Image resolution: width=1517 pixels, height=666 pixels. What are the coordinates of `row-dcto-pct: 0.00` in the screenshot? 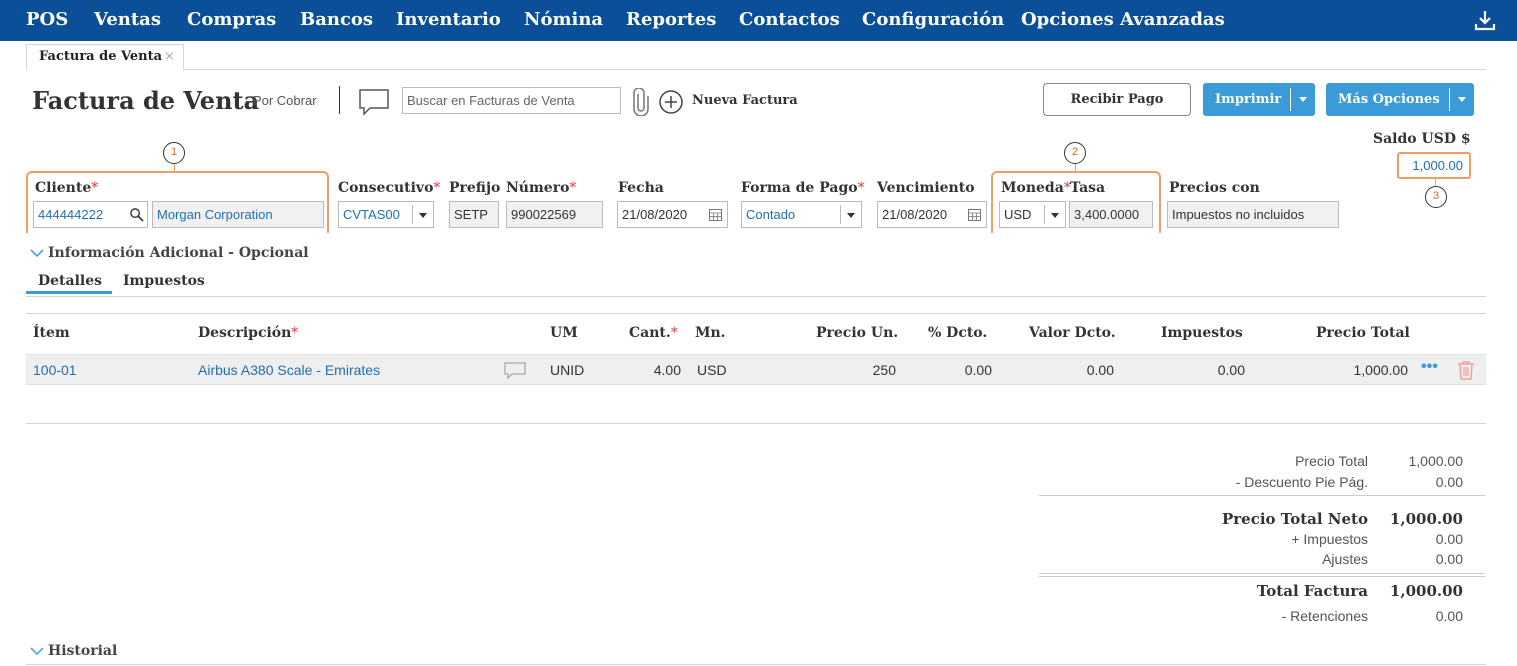 It's located at (978, 370).